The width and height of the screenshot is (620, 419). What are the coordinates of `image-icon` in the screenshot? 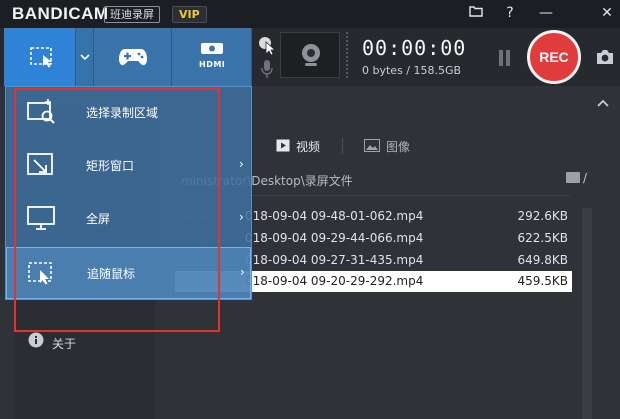 It's located at (372, 145).